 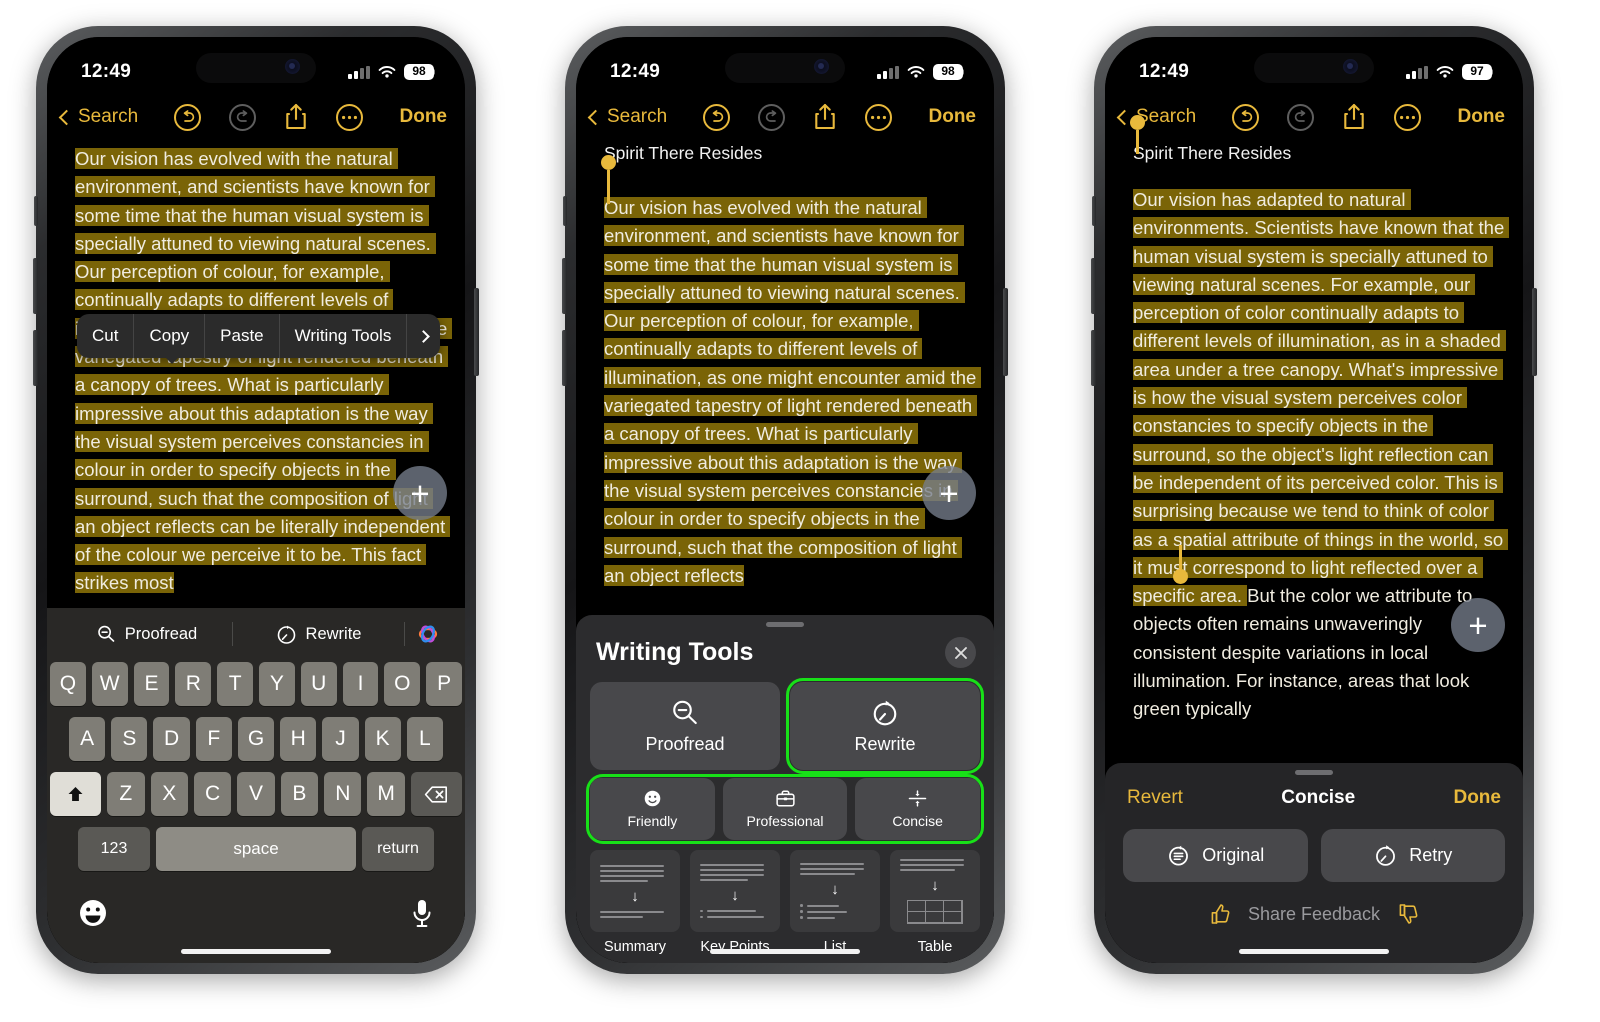 I want to click on add-attachment-button-2: +, so click(x=949, y=493).